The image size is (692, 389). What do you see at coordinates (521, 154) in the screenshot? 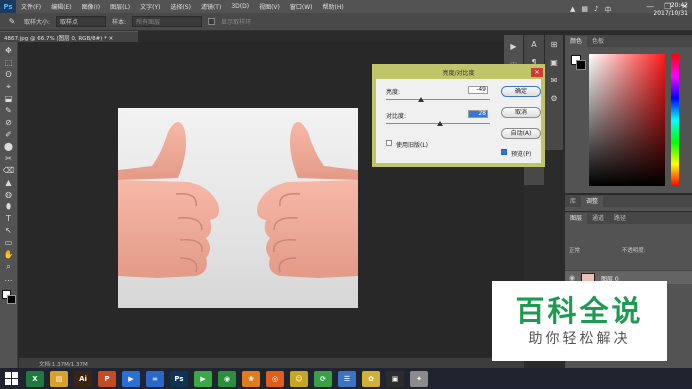
I see `preview-label: 预览(P)` at bounding box center [521, 154].